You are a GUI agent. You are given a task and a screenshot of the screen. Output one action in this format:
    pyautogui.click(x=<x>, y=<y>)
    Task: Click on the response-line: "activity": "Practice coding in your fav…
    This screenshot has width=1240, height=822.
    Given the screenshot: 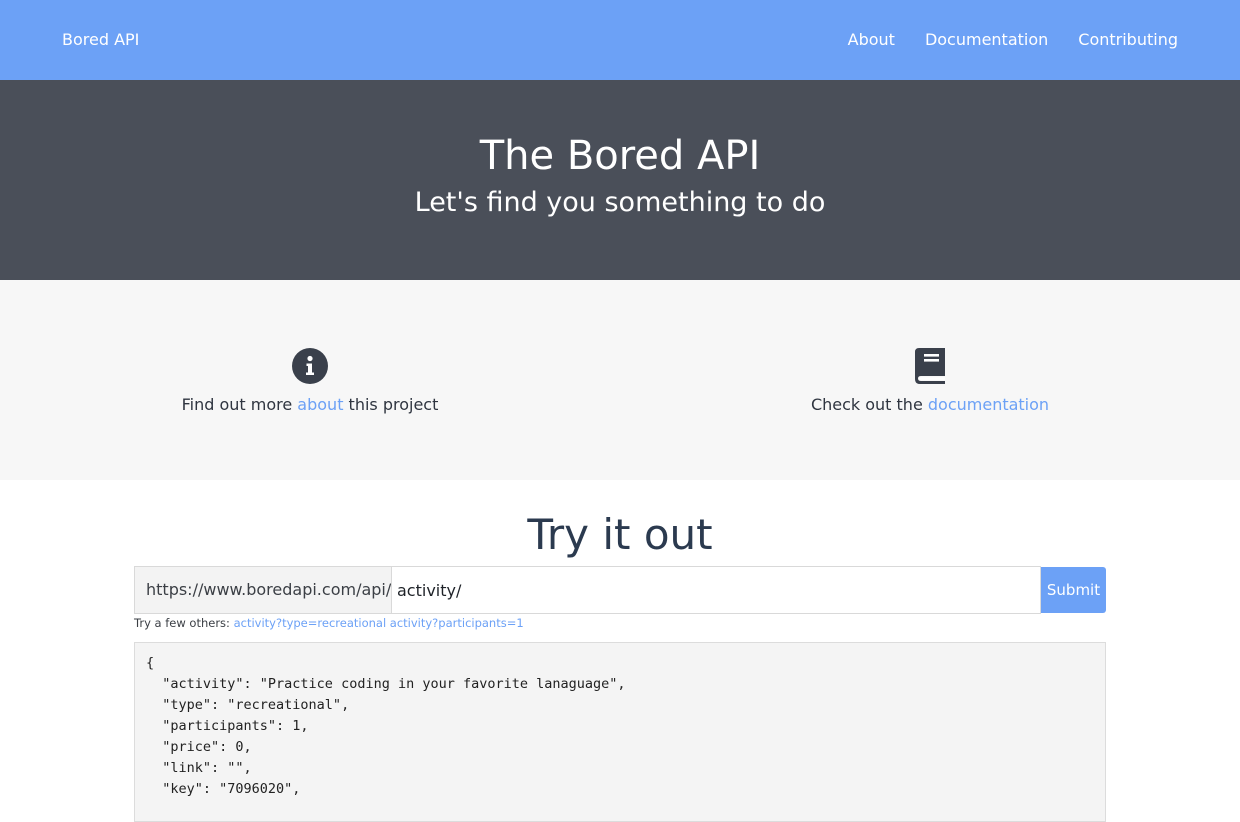 What is the action you would take?
    pyautogui.click(x=386, y=684)
    